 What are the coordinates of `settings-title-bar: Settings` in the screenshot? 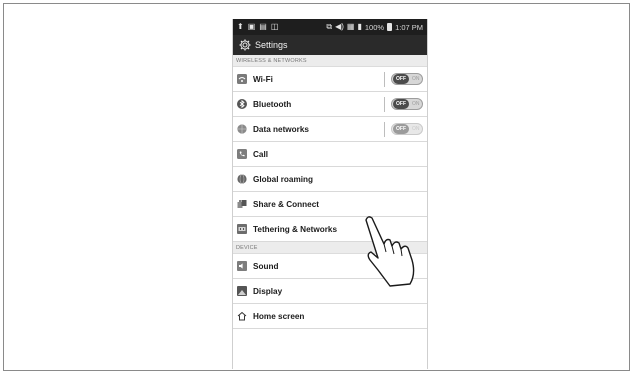 It's located at (330, 45).